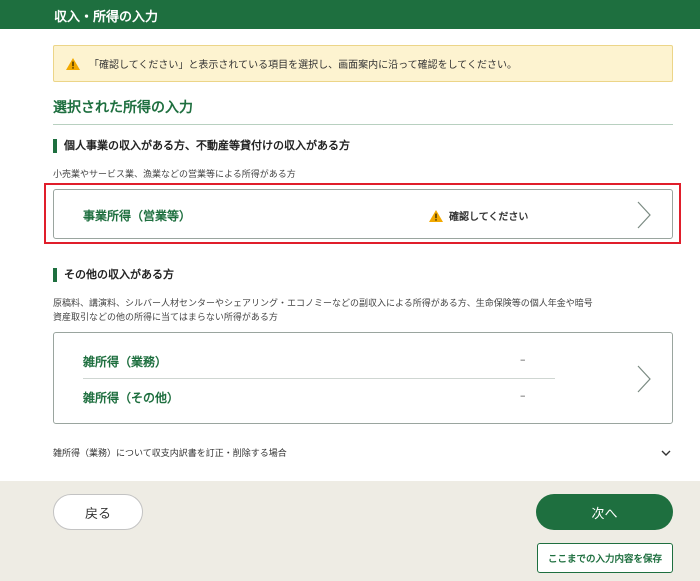 The image size is (700, 581). What do you see at coordinates (363, 111) in the screenshot?
I see `section-title: 選択された所得の入力` at bounding box center [363, 111].